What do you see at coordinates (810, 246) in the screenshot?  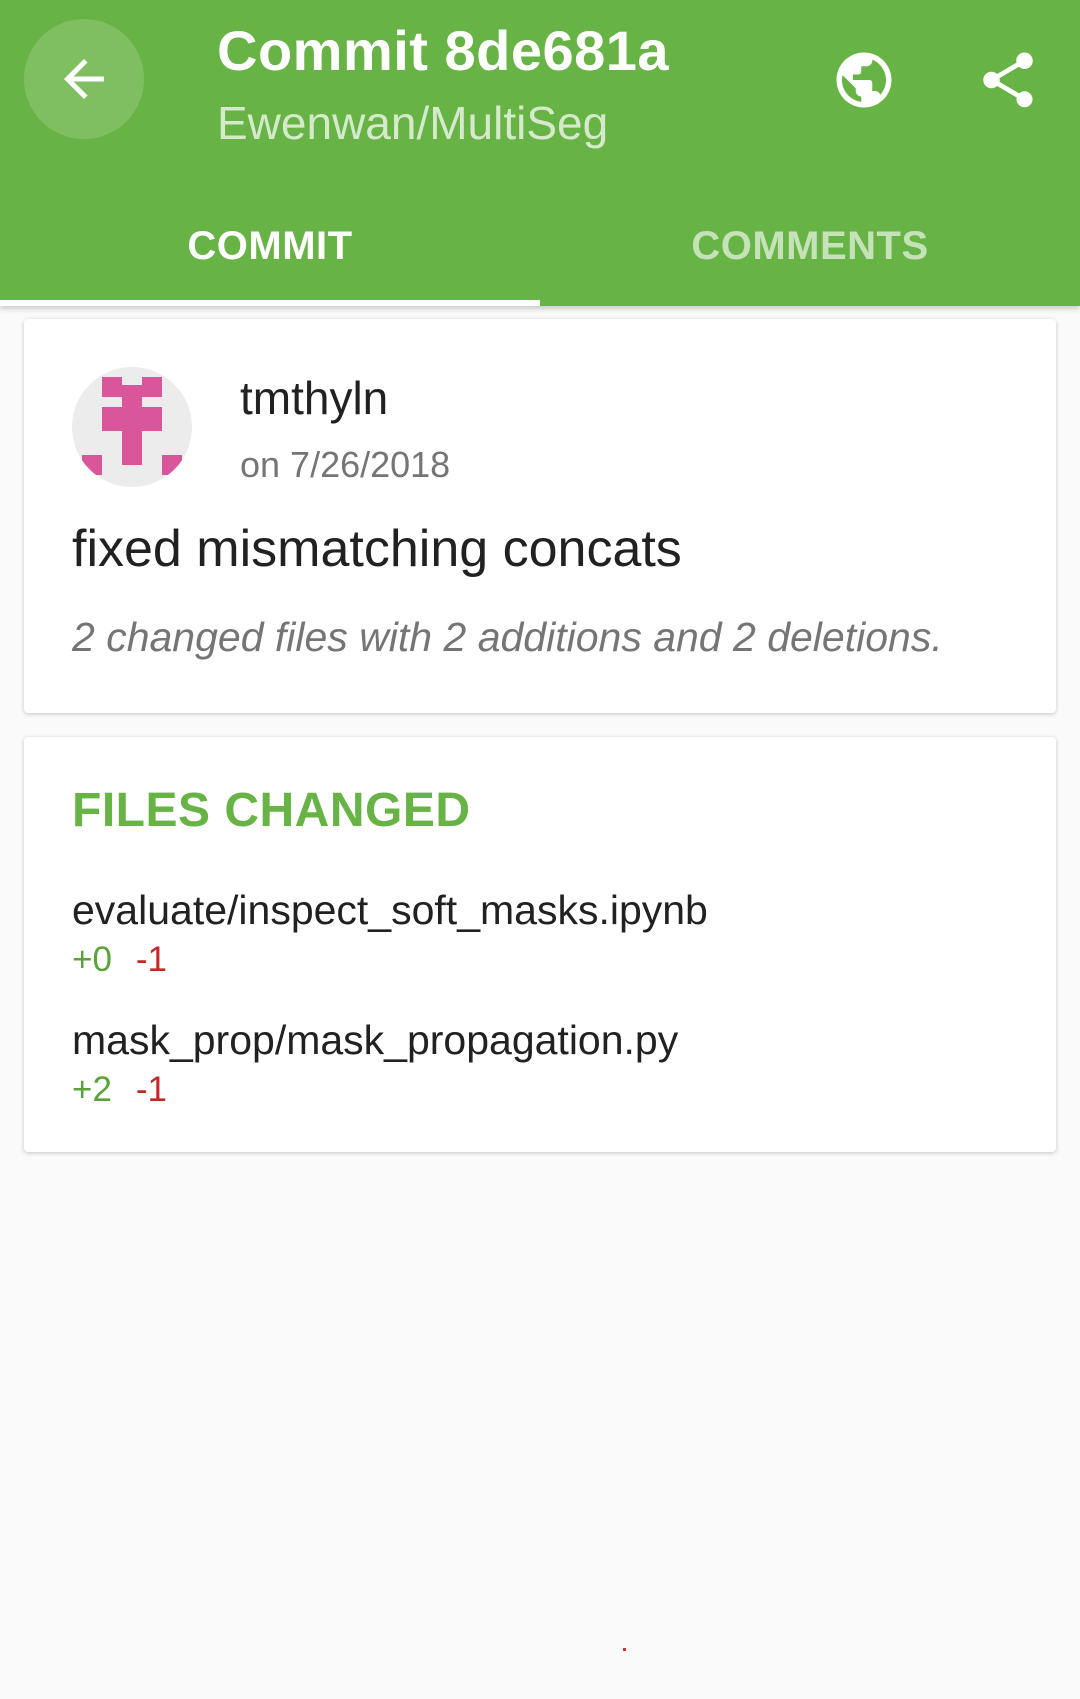 I see `tab-comments: COMMENTS` at bounding box center [810, 246].